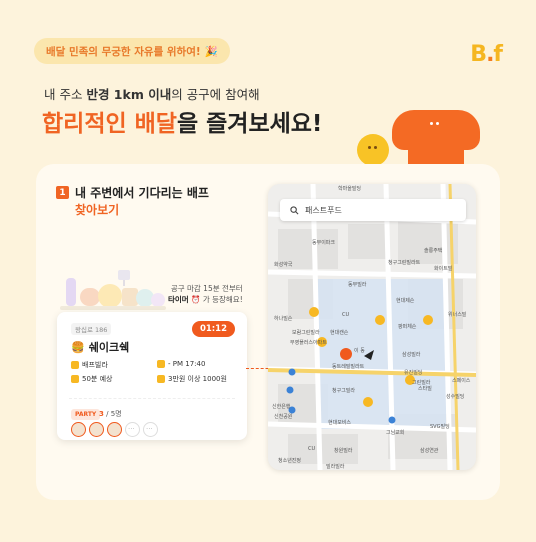 The image size is (536, 542). Describe the element at coordinates (339, 332) in the screenshot. I see `svg-text: 현대캔슨` at that location.